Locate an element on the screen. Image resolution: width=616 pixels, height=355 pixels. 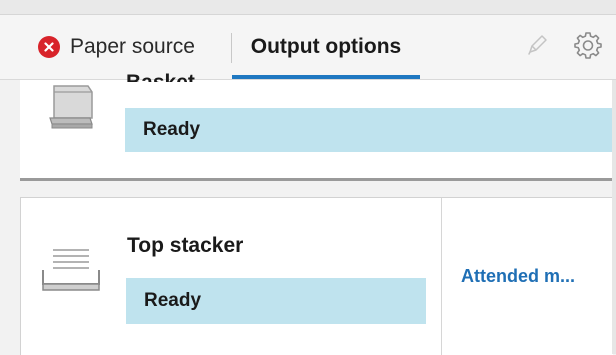
scrollbar-track is located at coordinates (614, 217).